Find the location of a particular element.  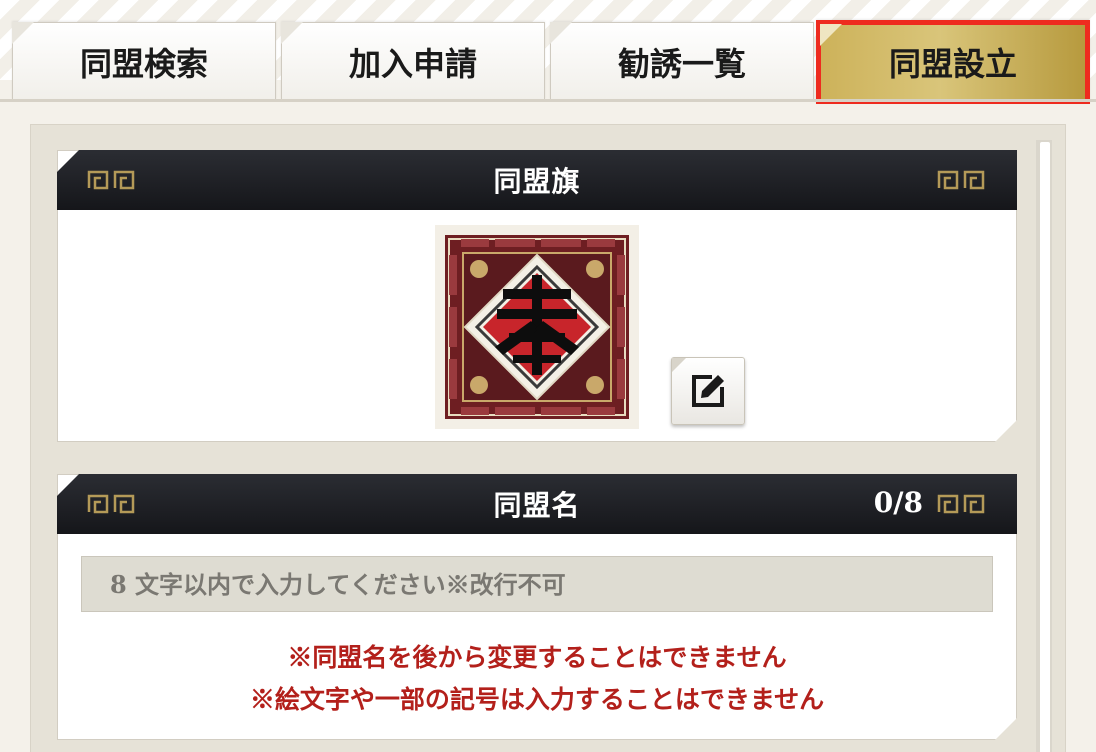

tab-join-request: 加入申請 is located at coordinates (413, 61).